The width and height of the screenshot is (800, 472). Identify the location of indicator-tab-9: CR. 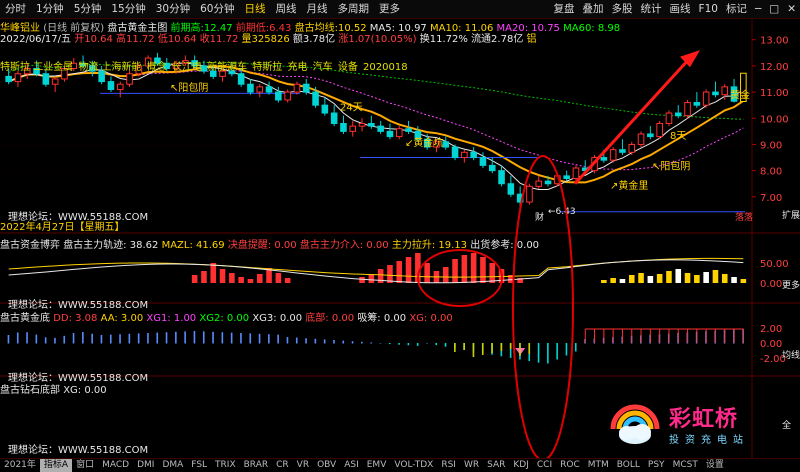
(282, 465).